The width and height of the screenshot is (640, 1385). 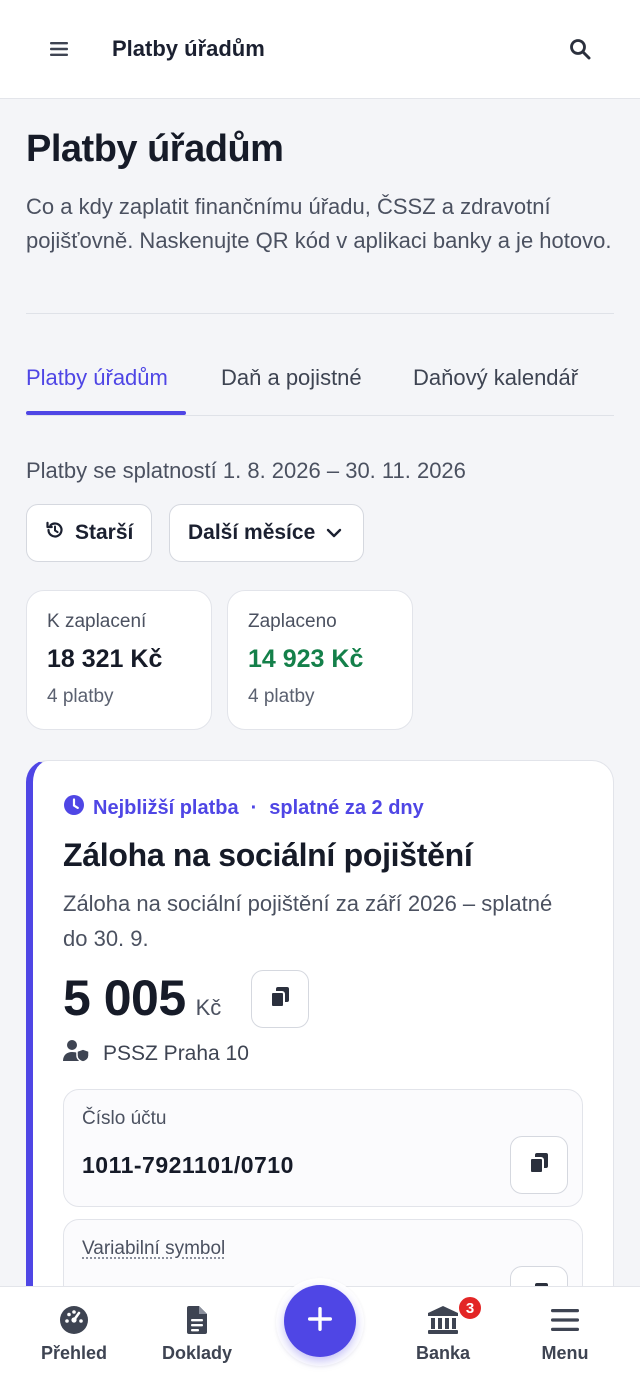 What do you see at coordinates (443, 1353) in the screenshot?
I see `nav-bank-label: Banka` at bounding box center [443, 1353].